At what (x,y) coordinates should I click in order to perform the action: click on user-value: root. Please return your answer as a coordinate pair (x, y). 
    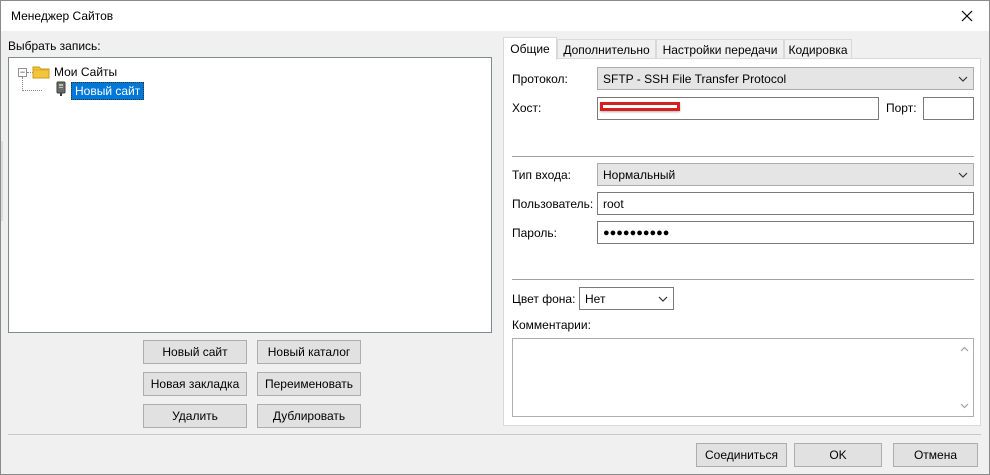
    Looking at the image, I should click on (613, 203).